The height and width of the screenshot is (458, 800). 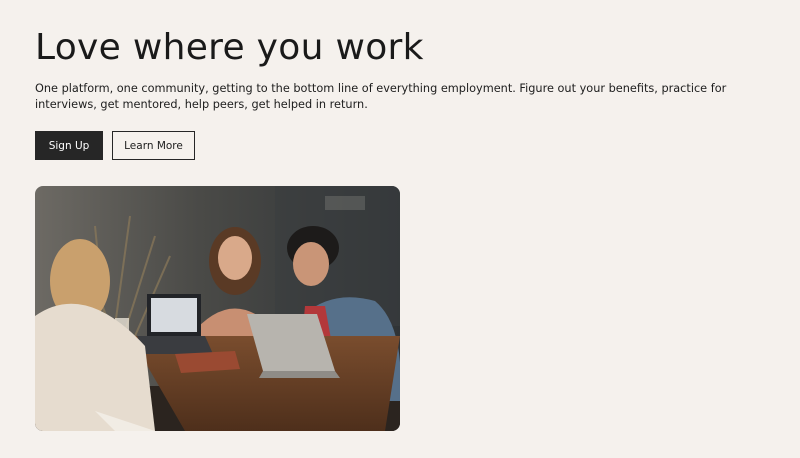 I want to click on learn-more-button: Learn More, so click(x=153, y=145).